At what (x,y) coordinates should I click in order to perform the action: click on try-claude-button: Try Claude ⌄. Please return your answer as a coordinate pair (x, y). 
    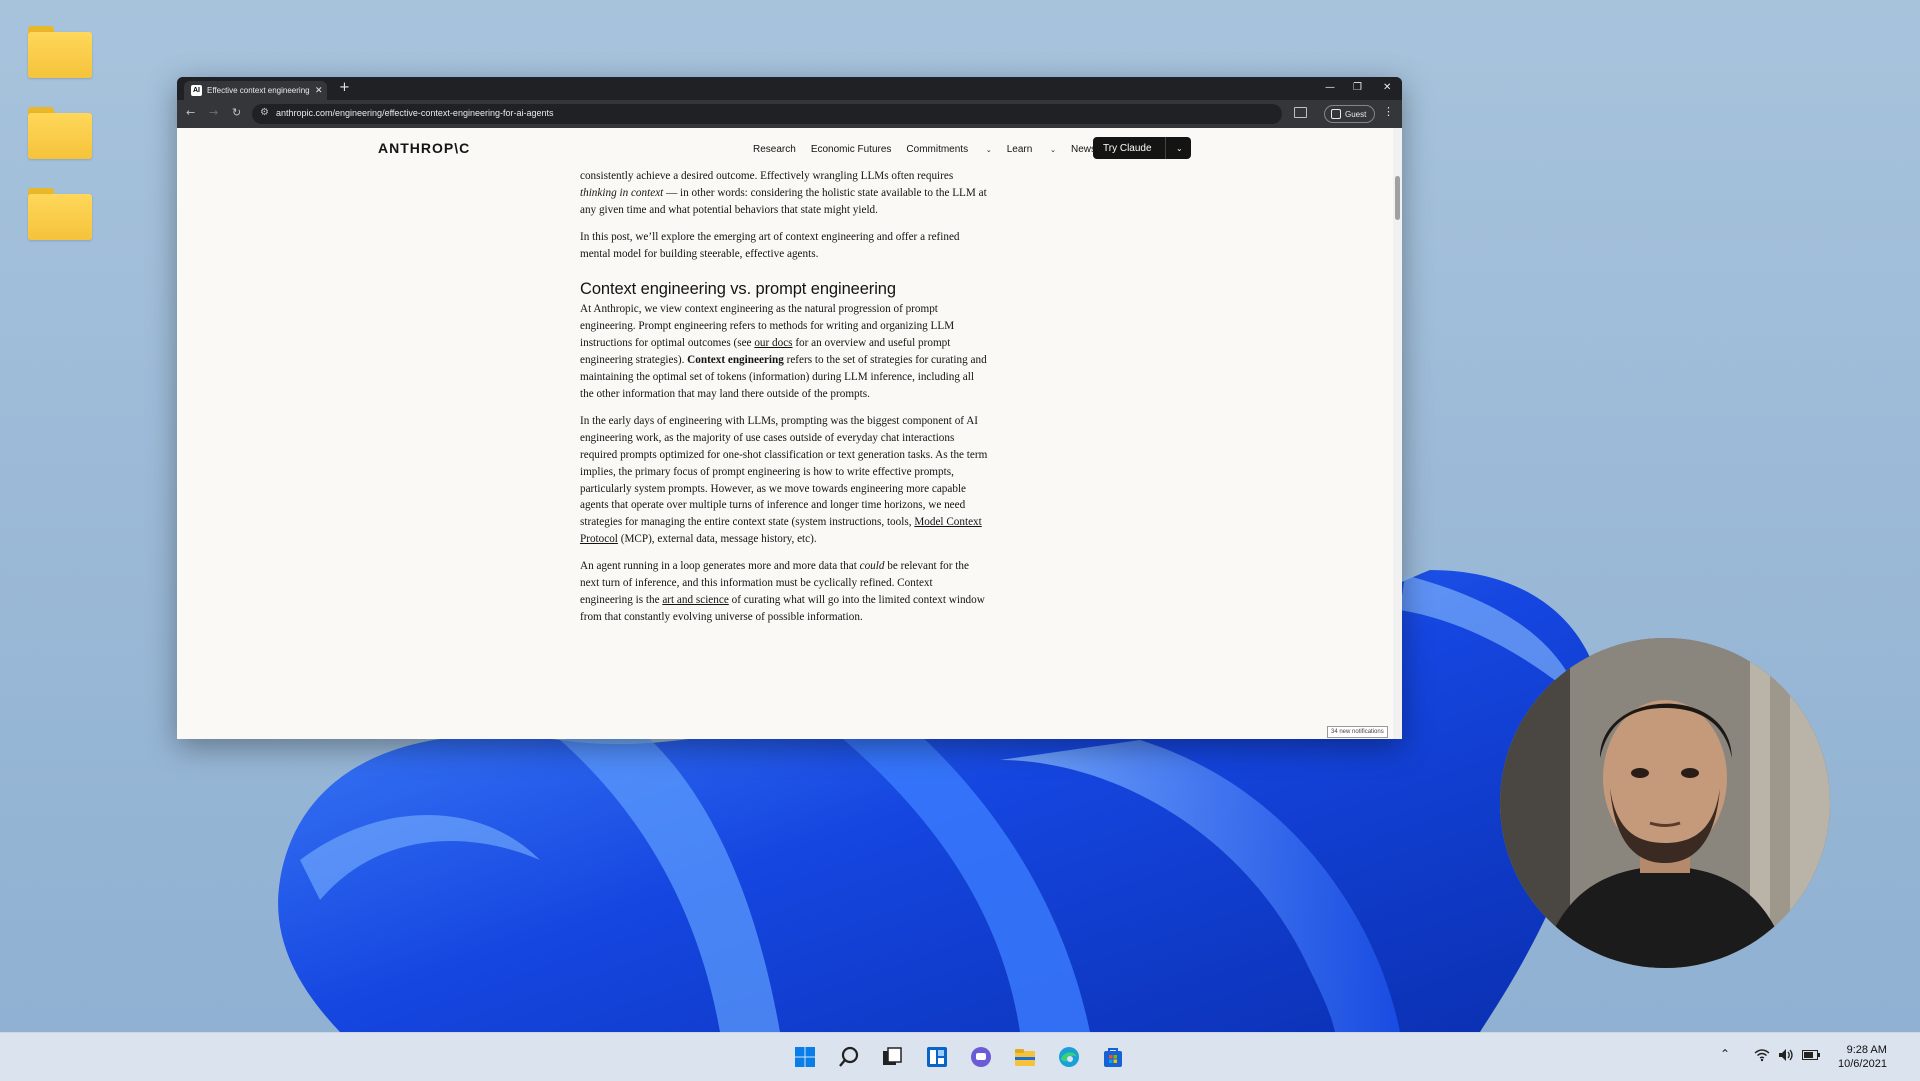
    Looking at the image, I should click on (1142, 148).